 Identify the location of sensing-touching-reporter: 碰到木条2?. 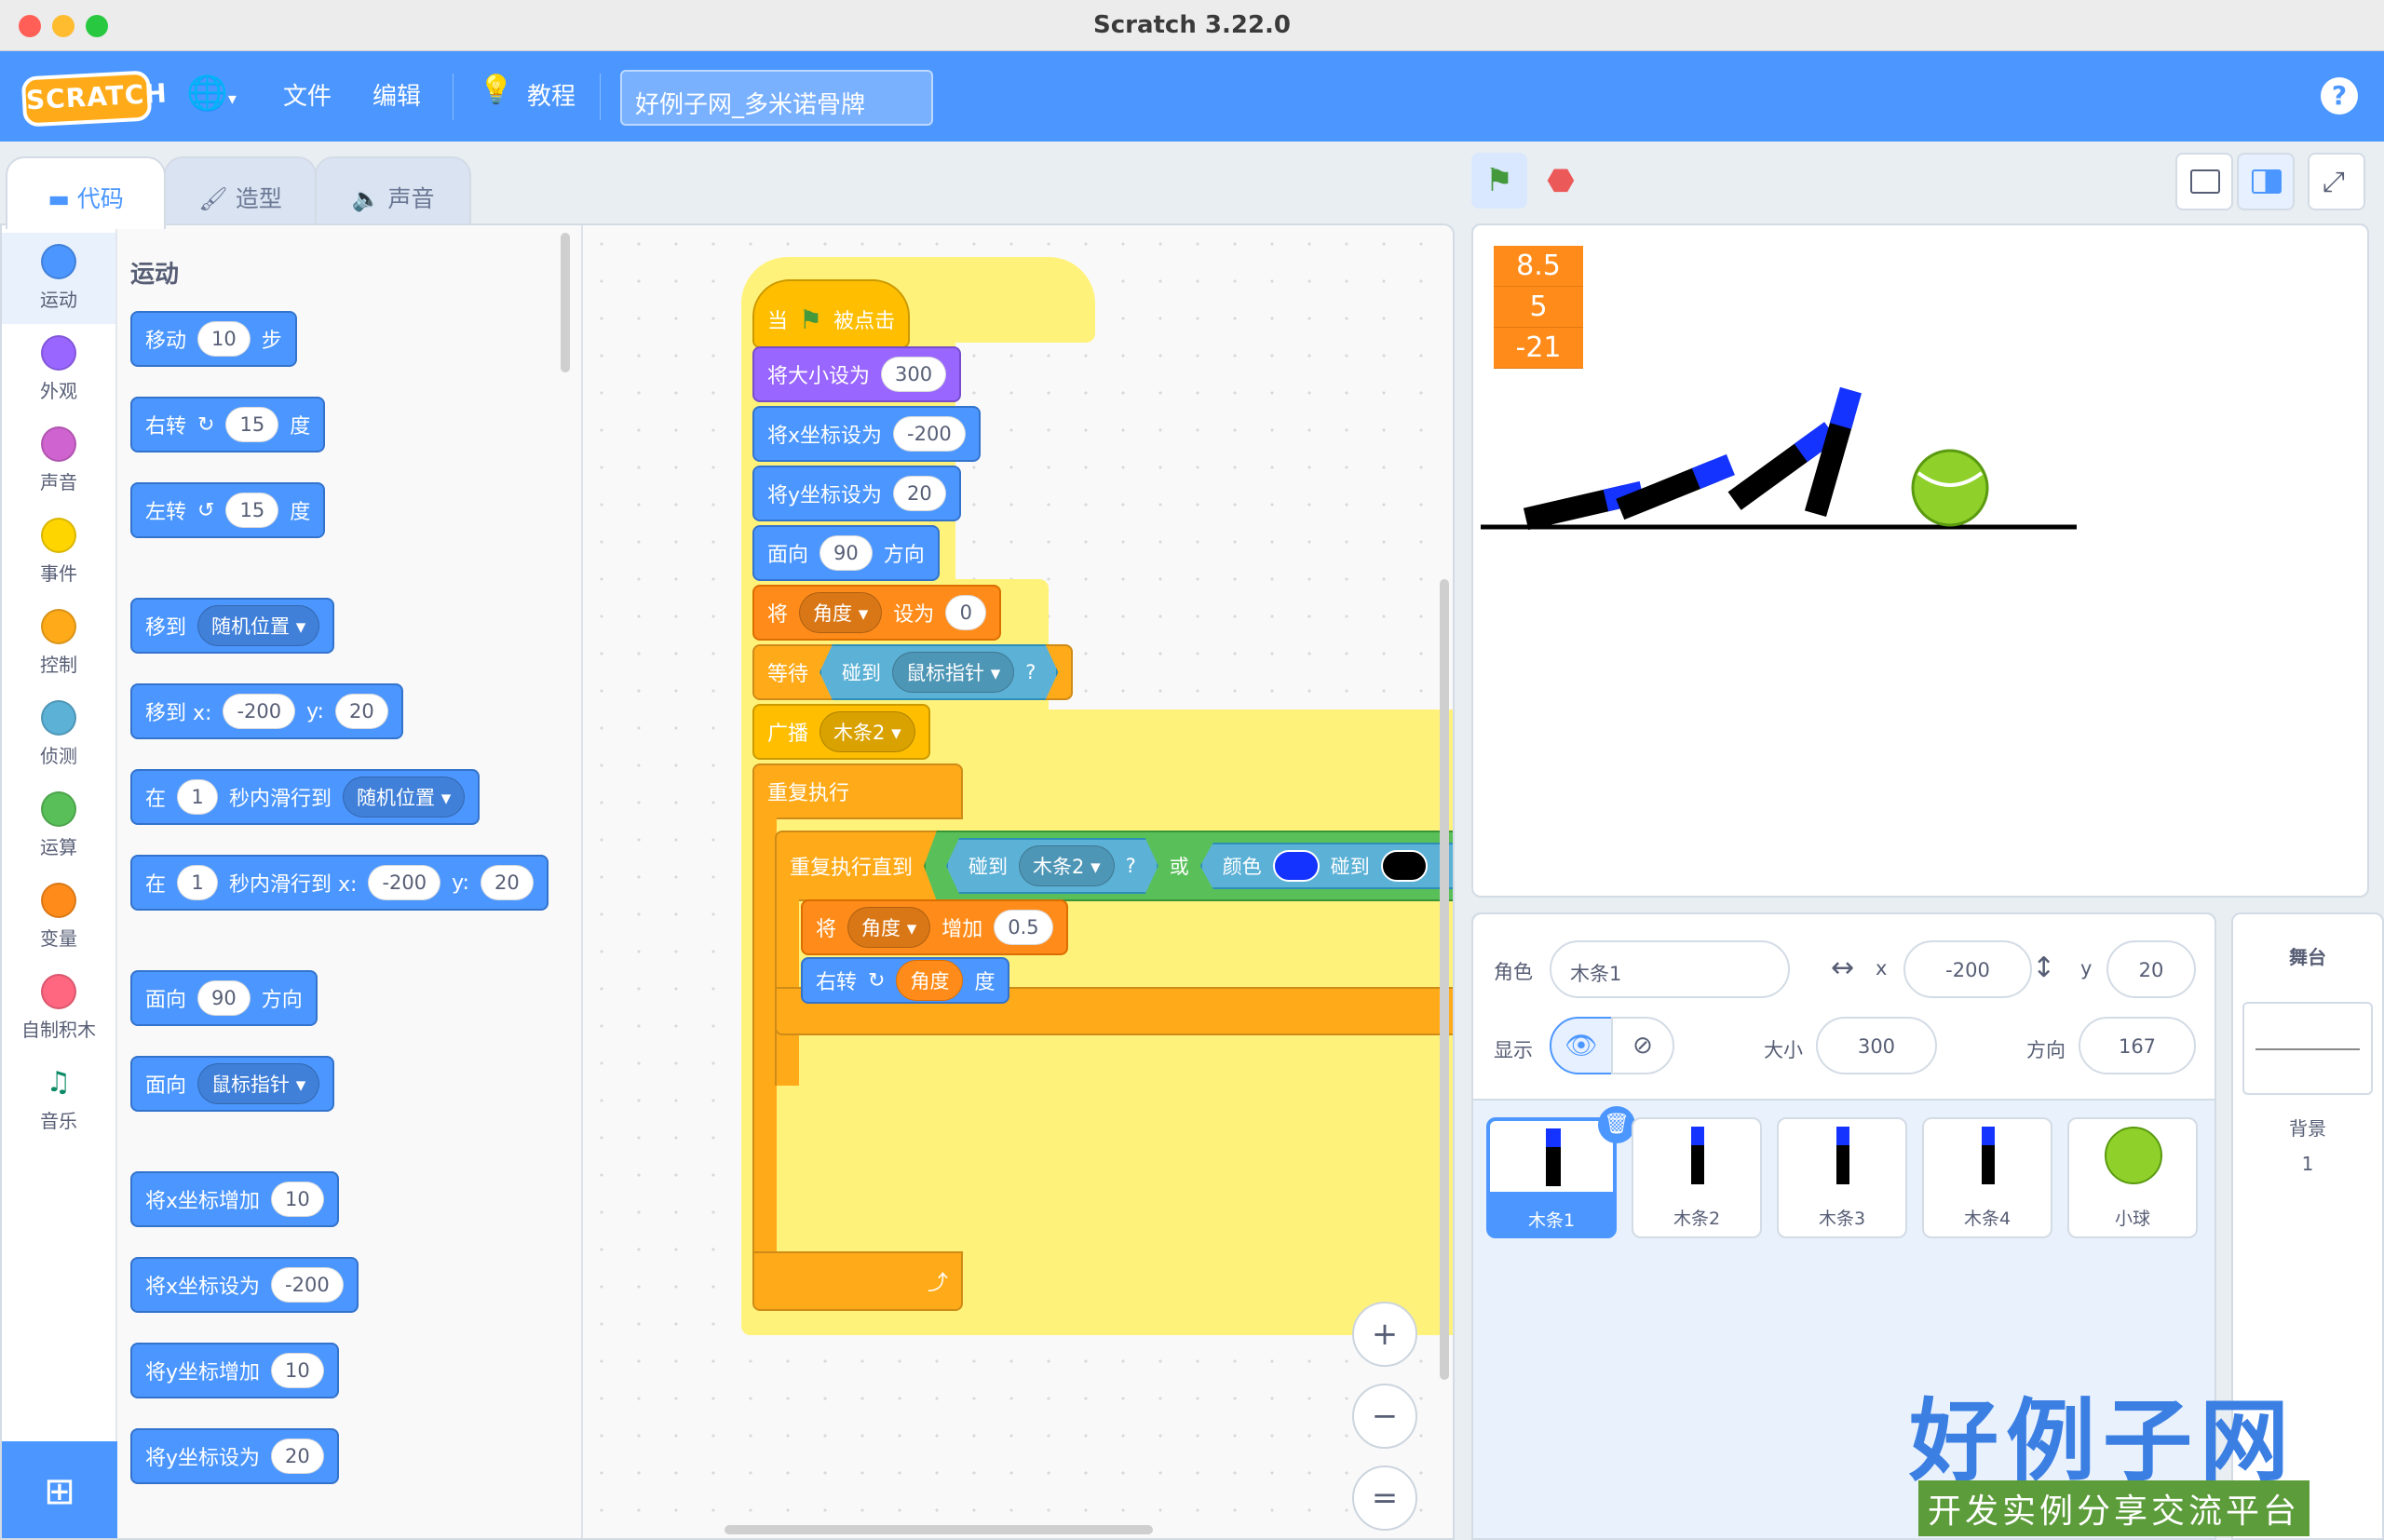
(1052, 866).